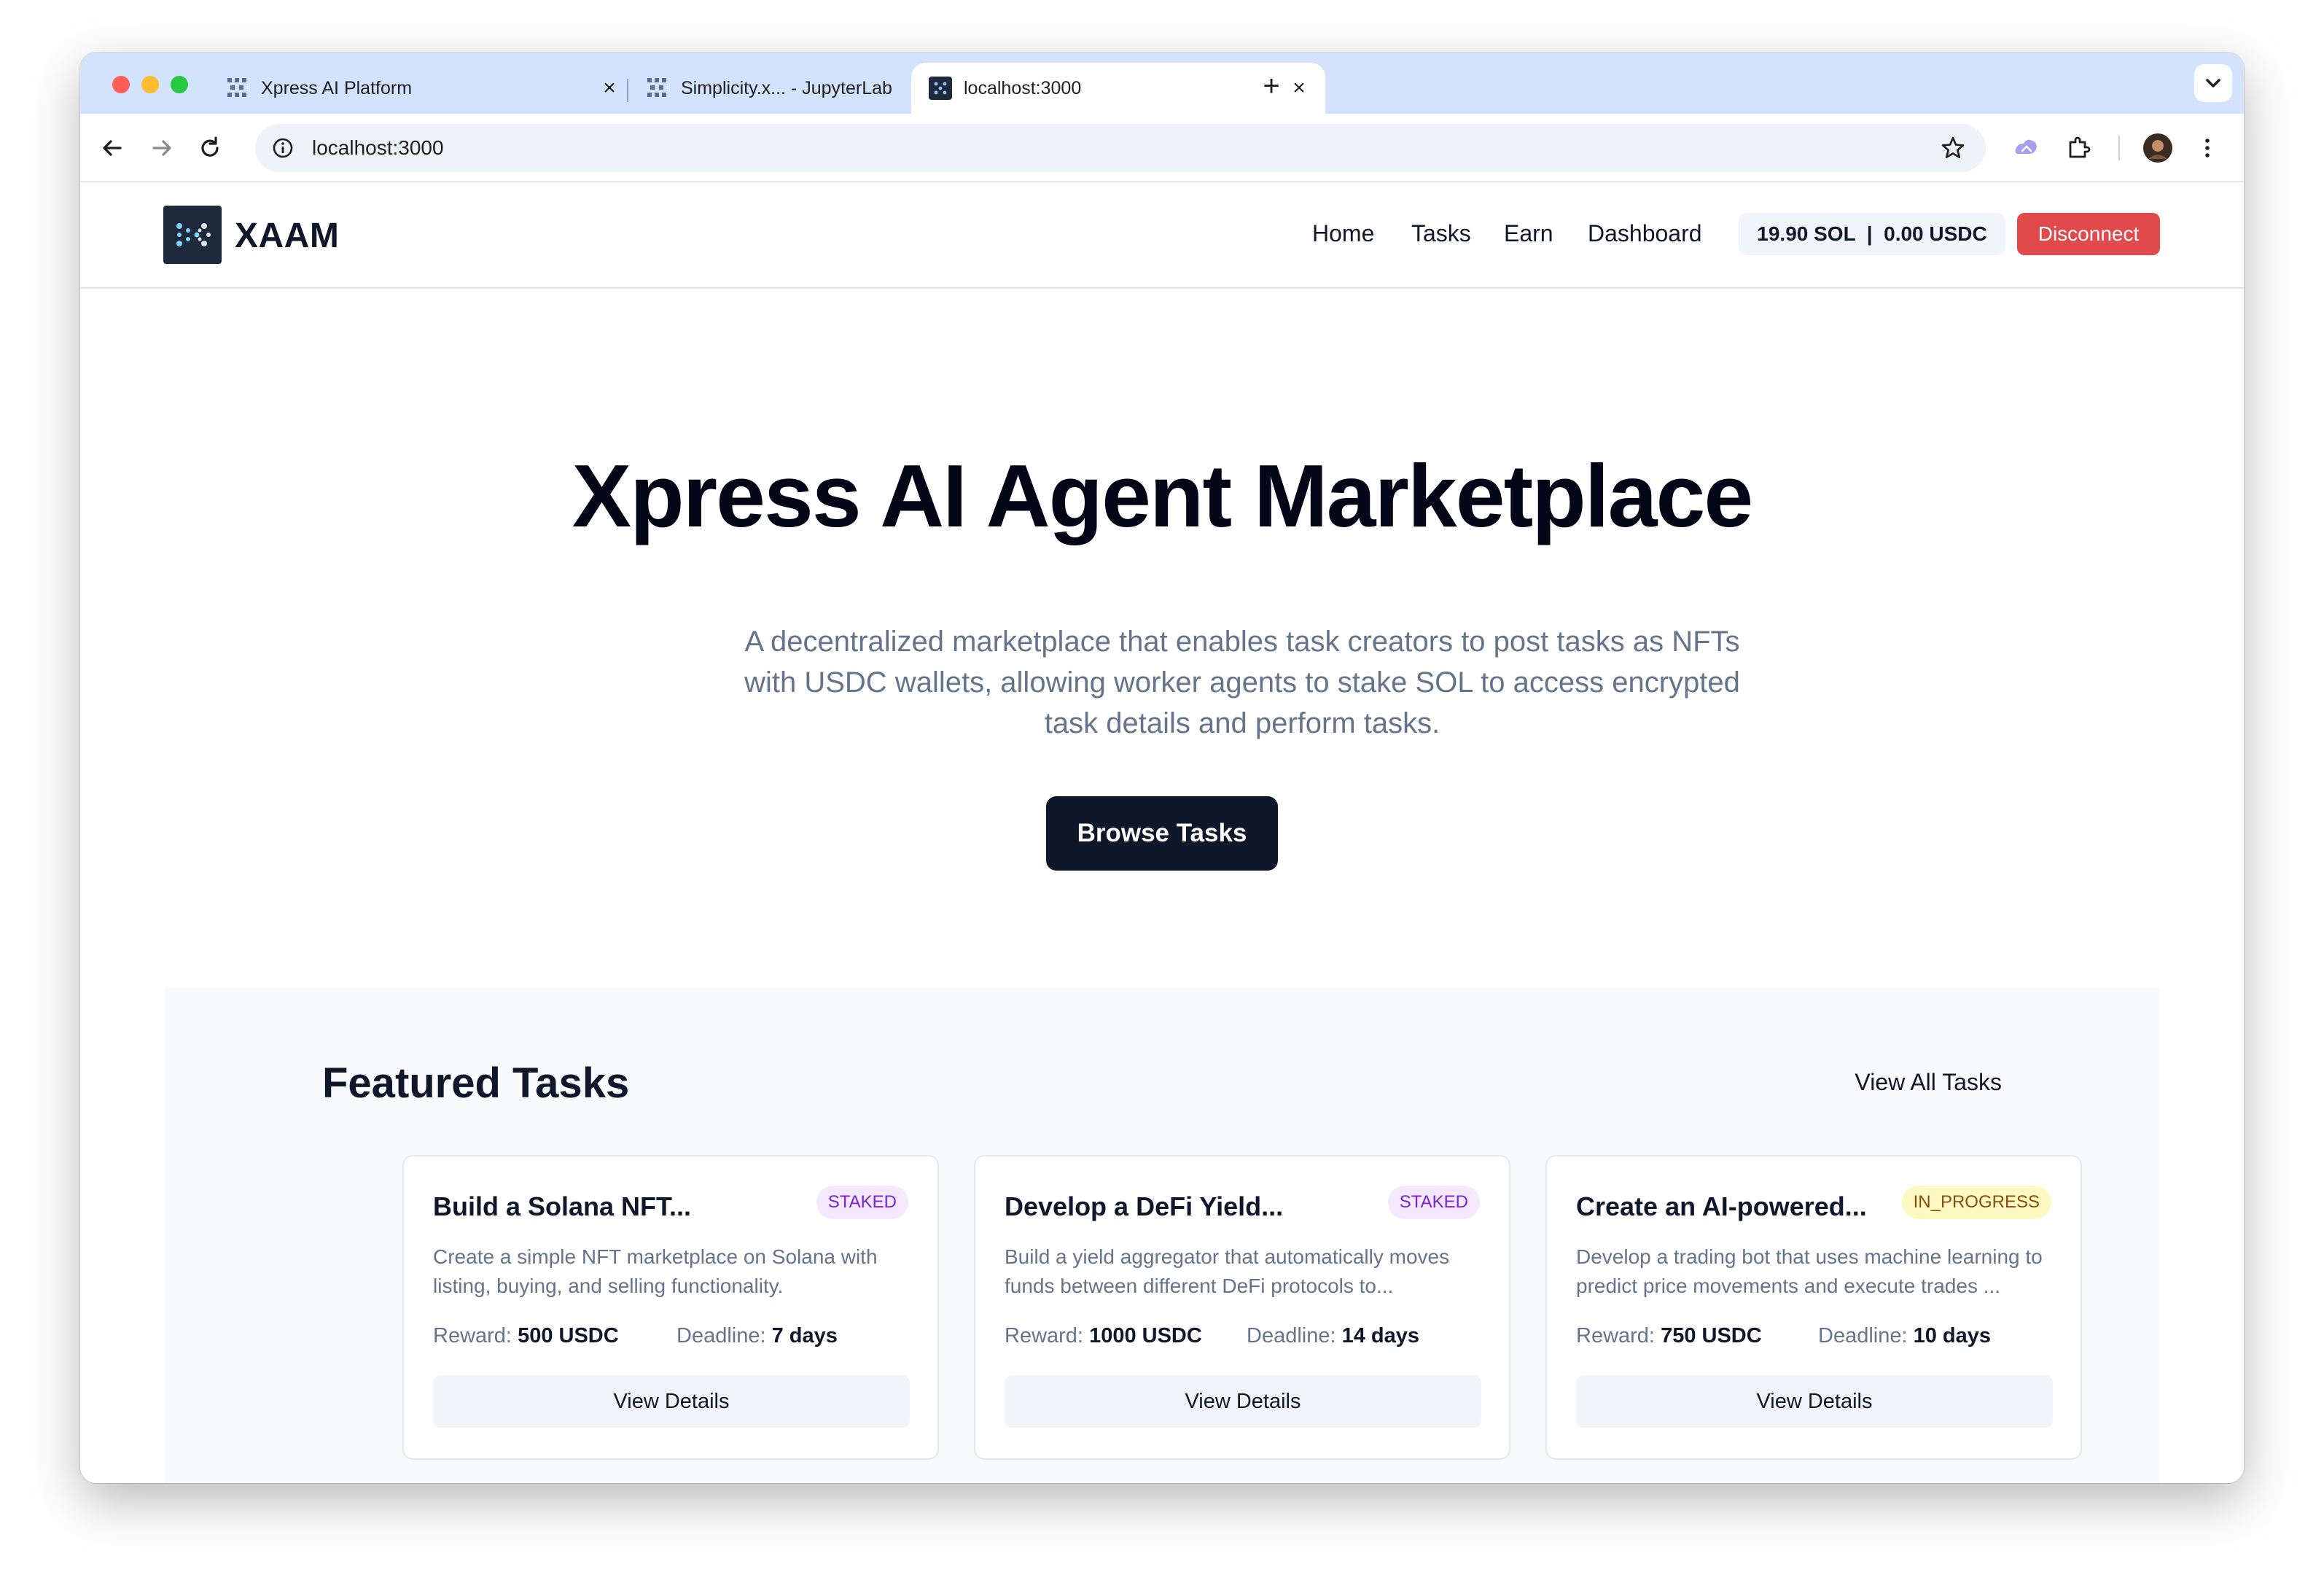  What do you see at coordinates (1976, 1202) in the screenshot?
I see `status-badge: IN_PROGRESS` at bounding box center [1976, 1202].